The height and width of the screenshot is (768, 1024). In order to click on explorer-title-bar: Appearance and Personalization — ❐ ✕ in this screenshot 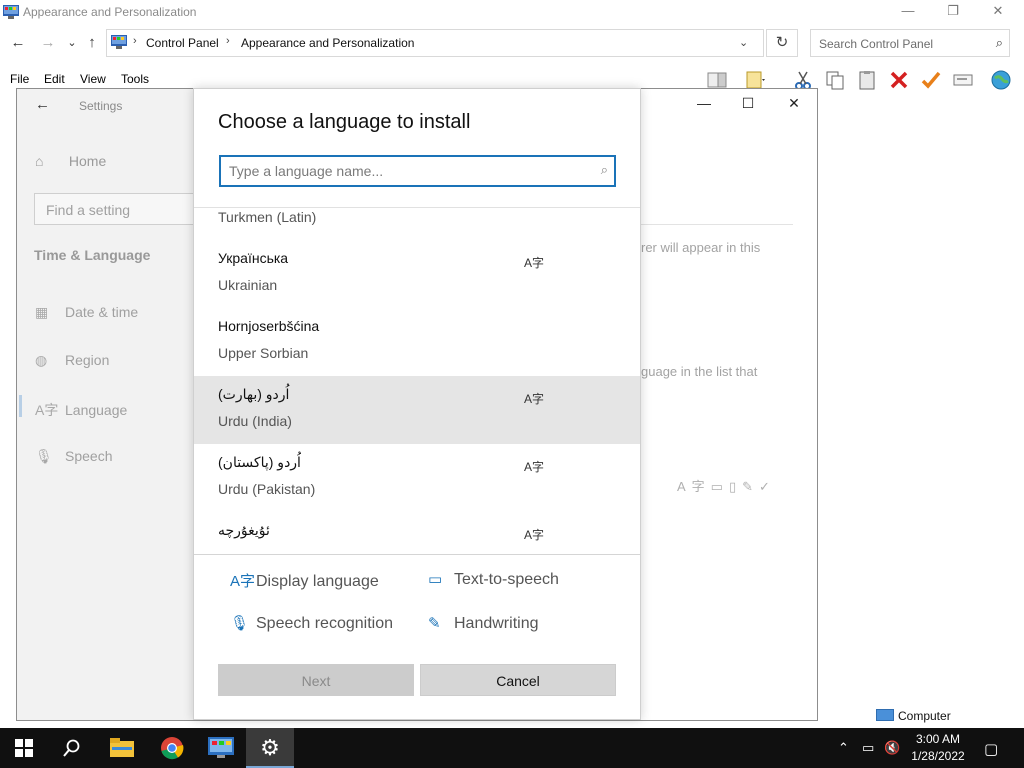, I will do `click(512, 13)`.